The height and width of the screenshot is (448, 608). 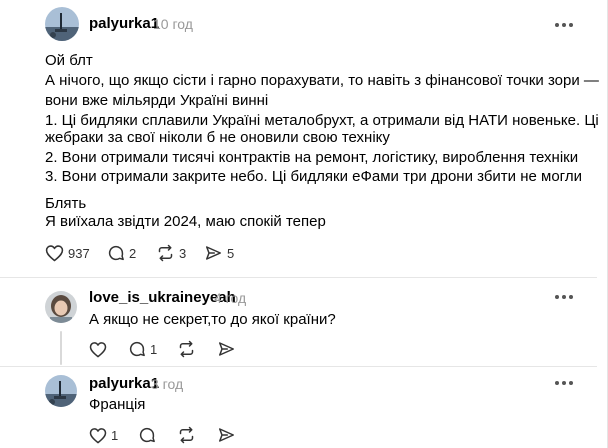 I want to click on share-count: 5, so click(x=231, y=253).